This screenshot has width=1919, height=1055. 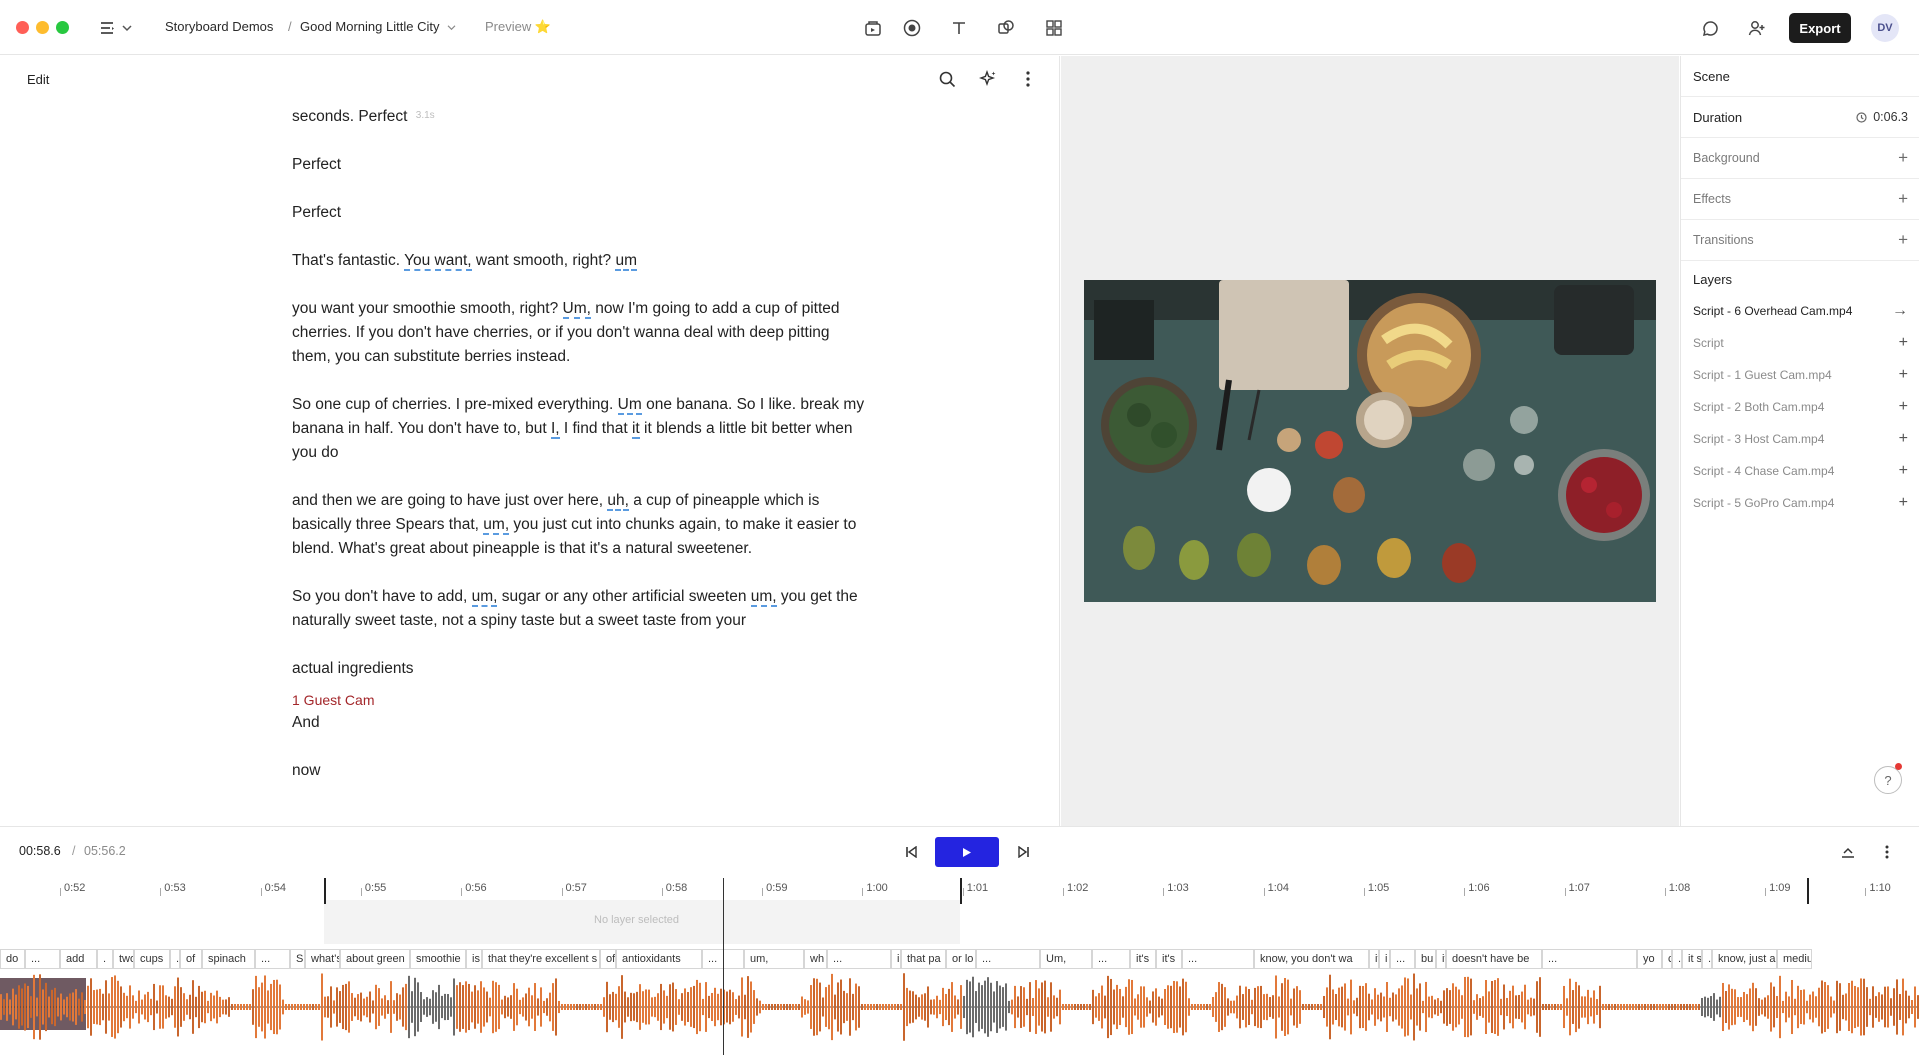 I want to click on edit-mode-label: Edit, so click(x=38, y=79).